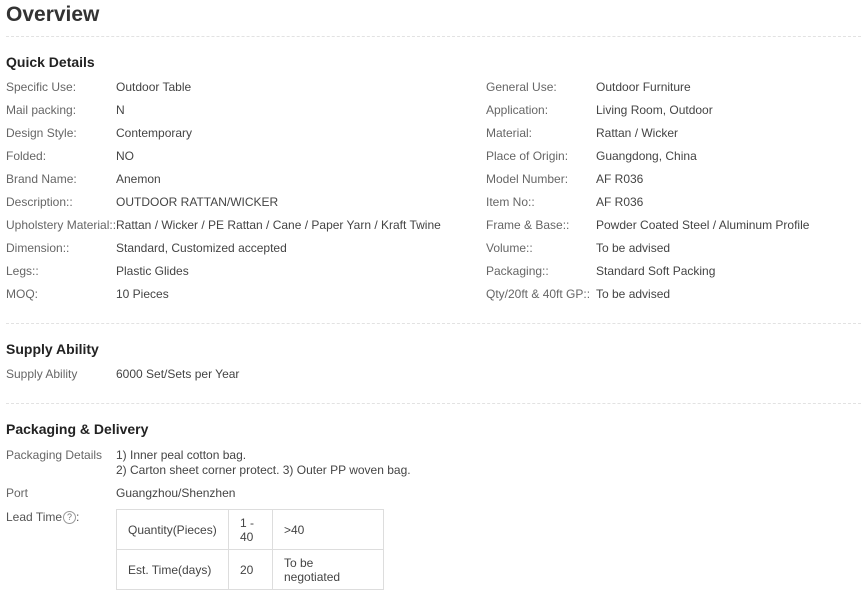 Image resolution: width=865 pixels, height=597 pixels. I want to click on detail-label: Legs::, so click(22, 271).